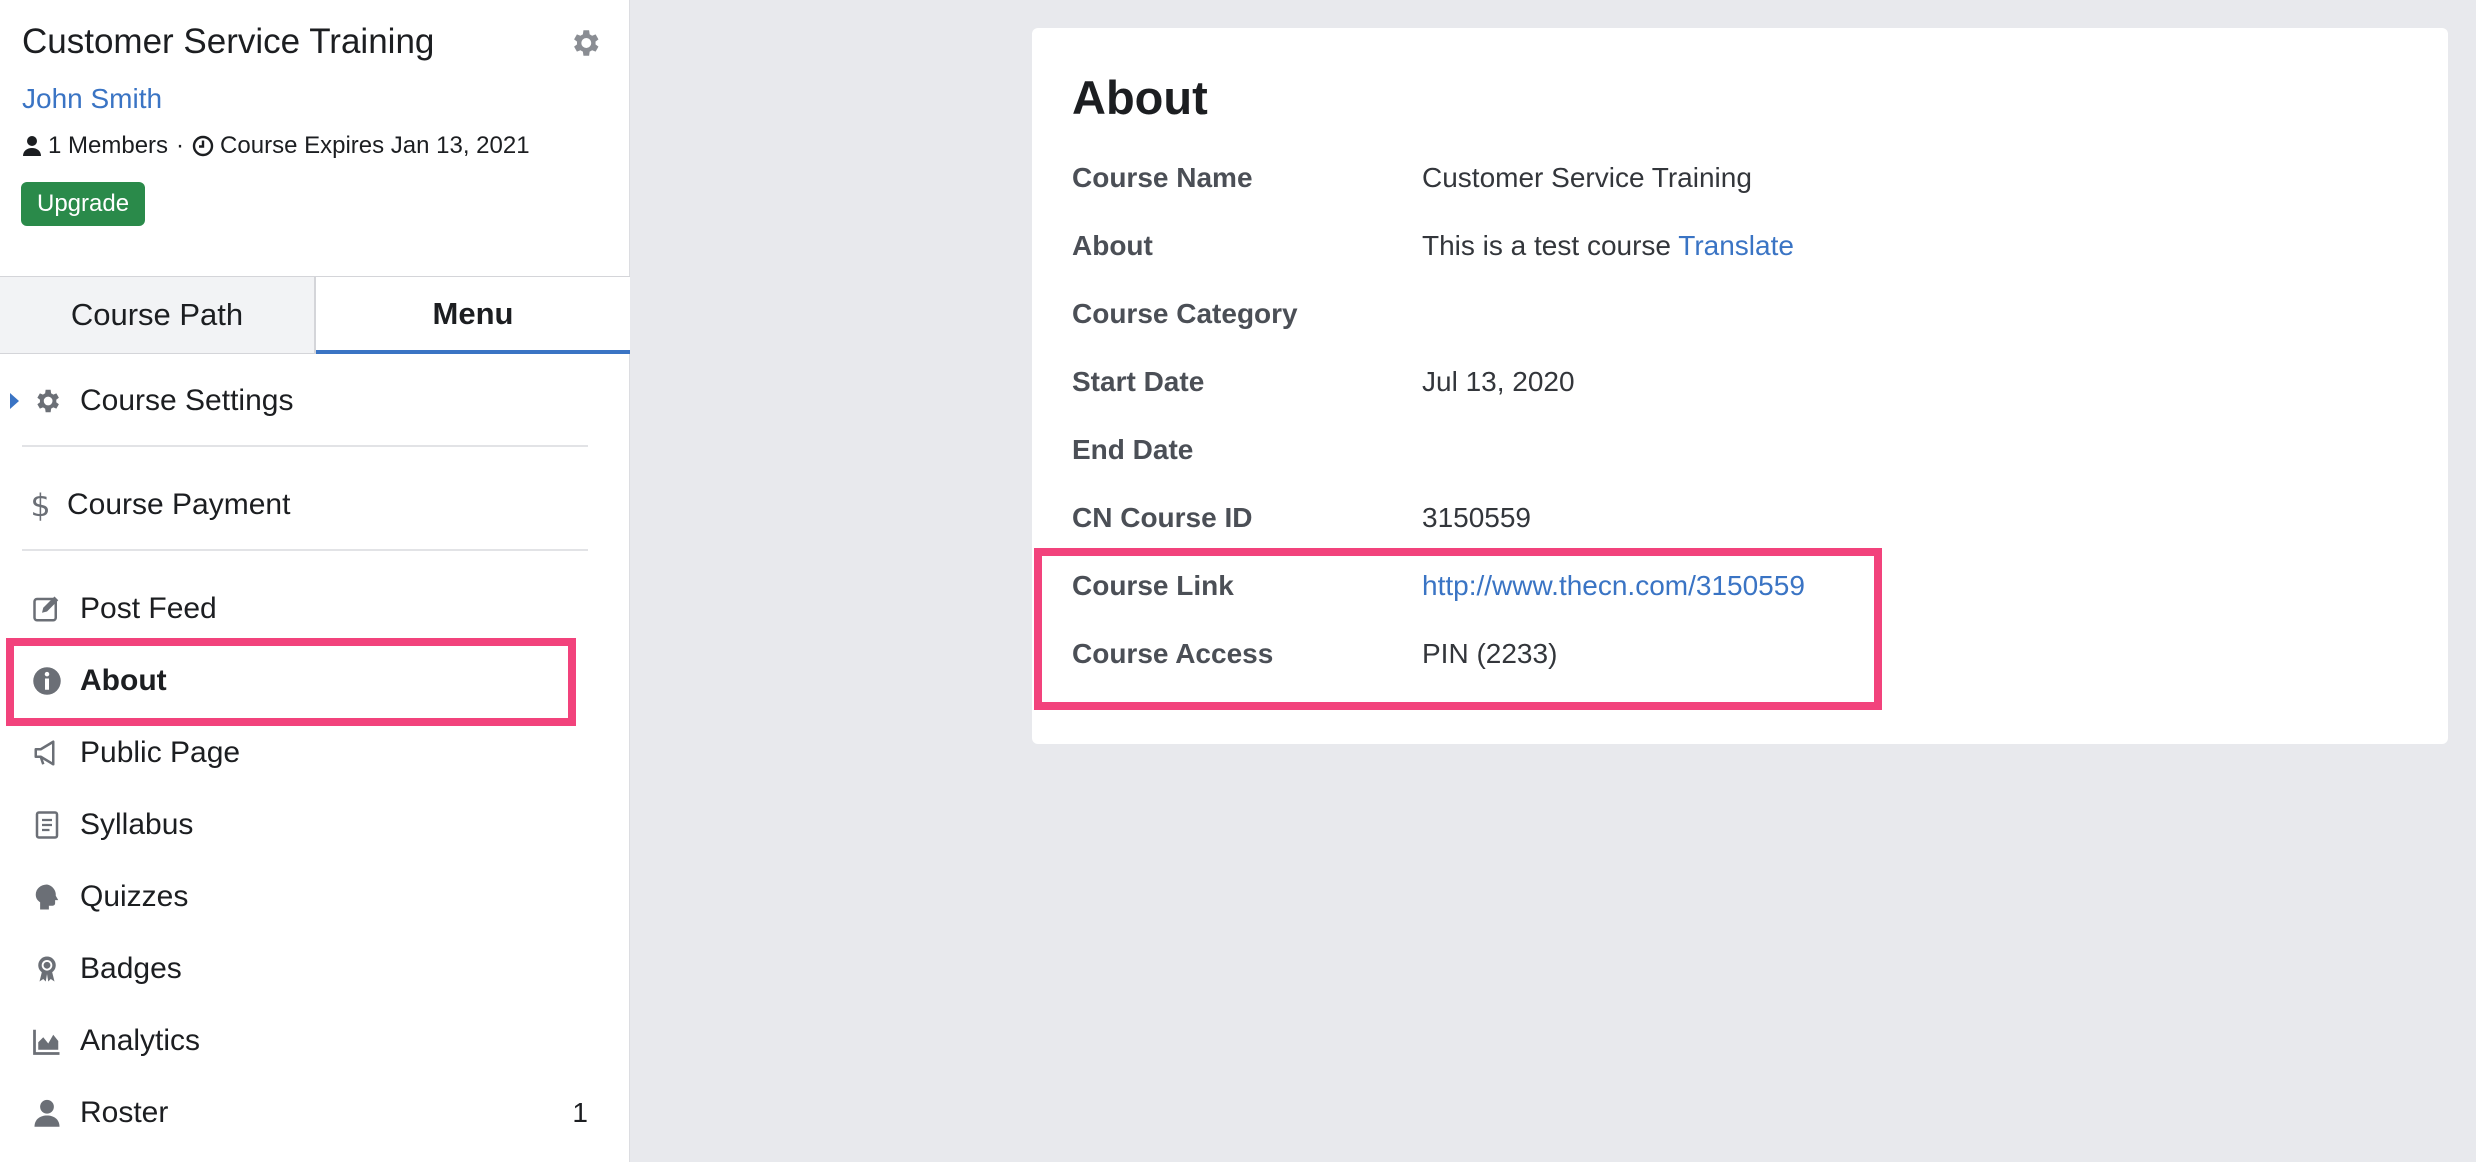 The width and height of the screenshot is (2476, 1162). Describe the element at coordinates (158, 315) in the screenshot. I see `tab-course-path: Course Path` at that location.